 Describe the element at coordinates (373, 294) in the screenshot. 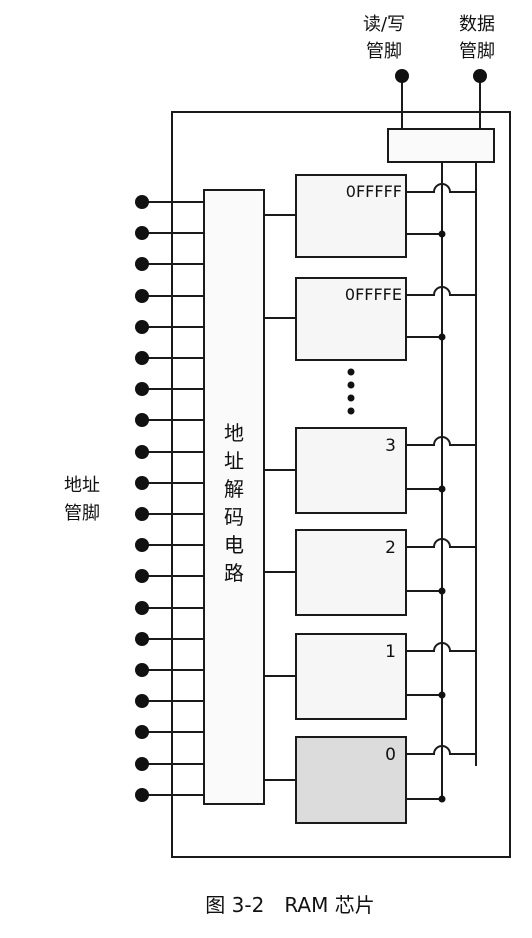

I see `memory-cell-0ffffe-label: 0FFFFE` at that location.